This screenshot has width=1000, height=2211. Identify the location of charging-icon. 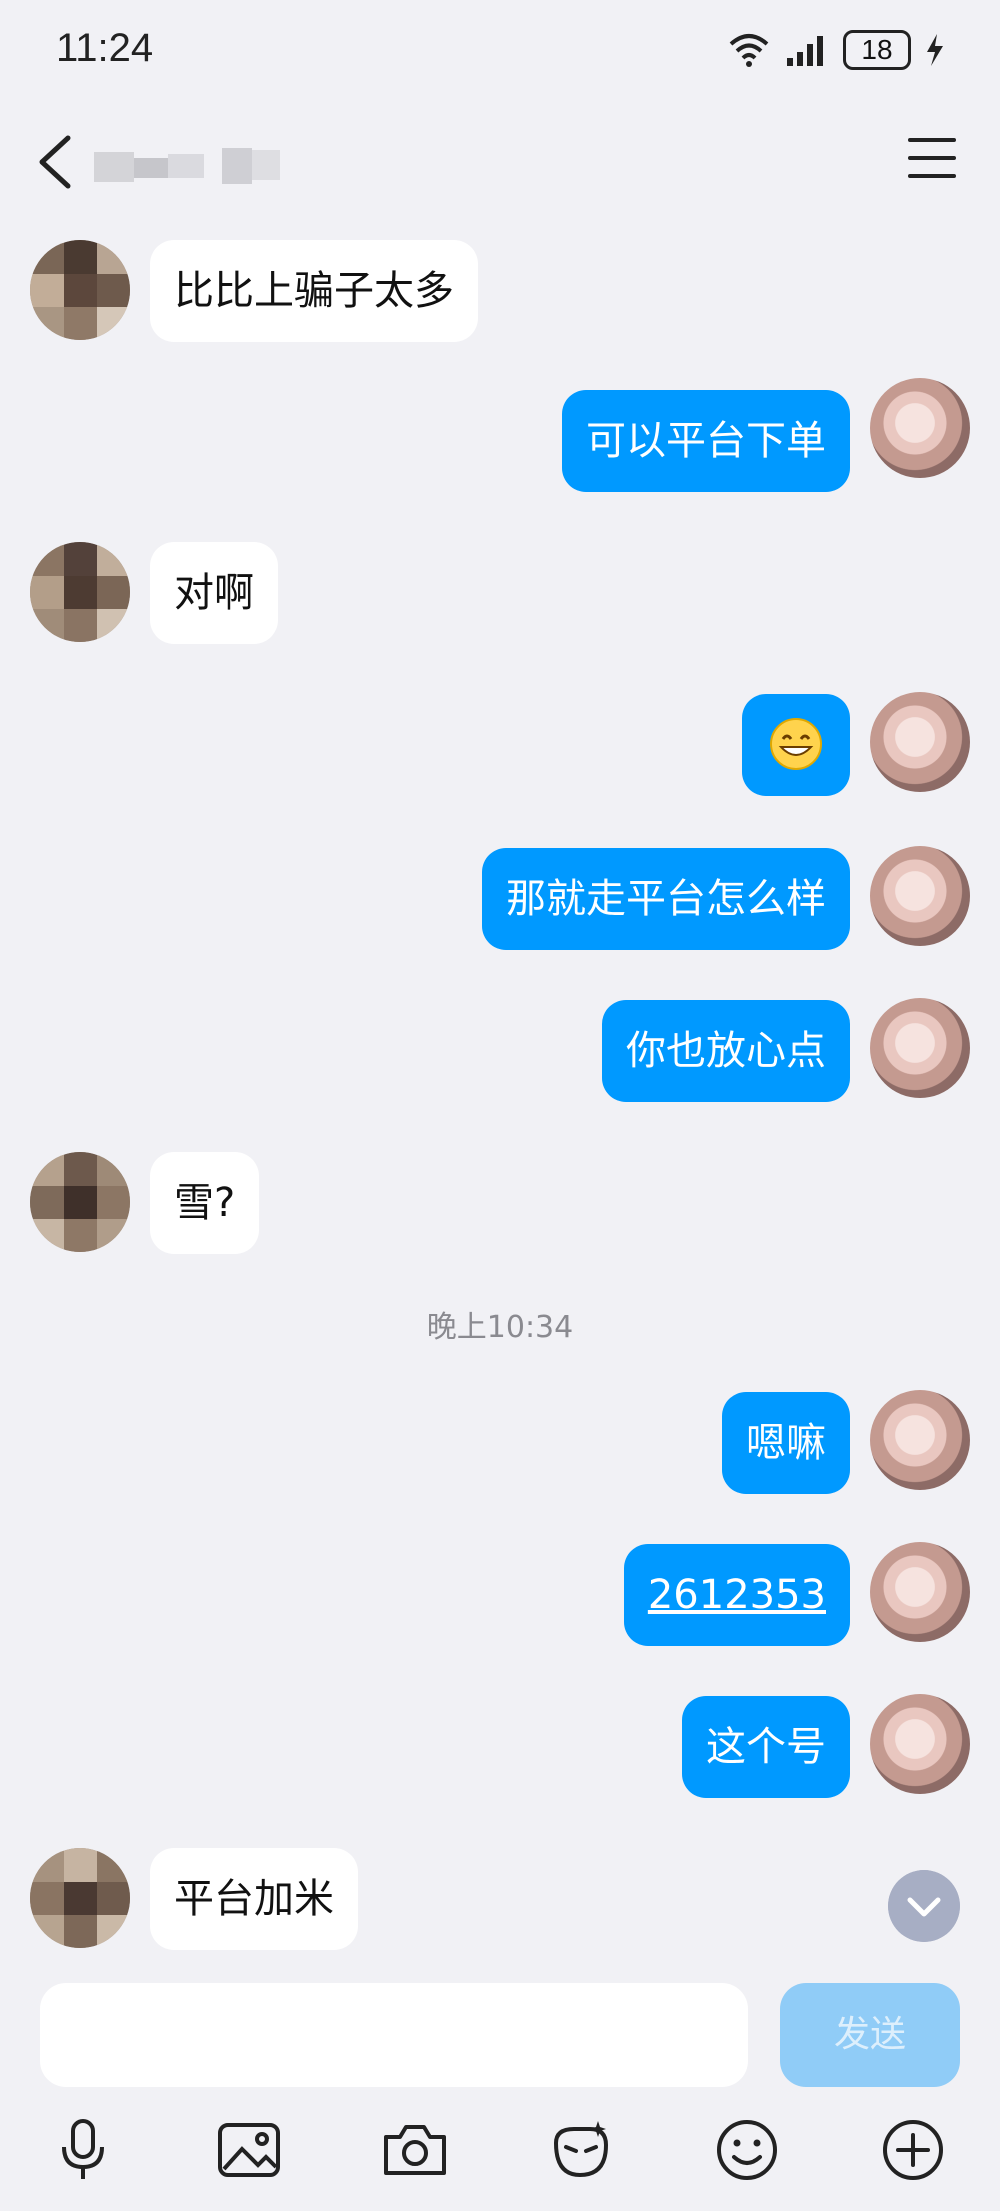
(935, 50).